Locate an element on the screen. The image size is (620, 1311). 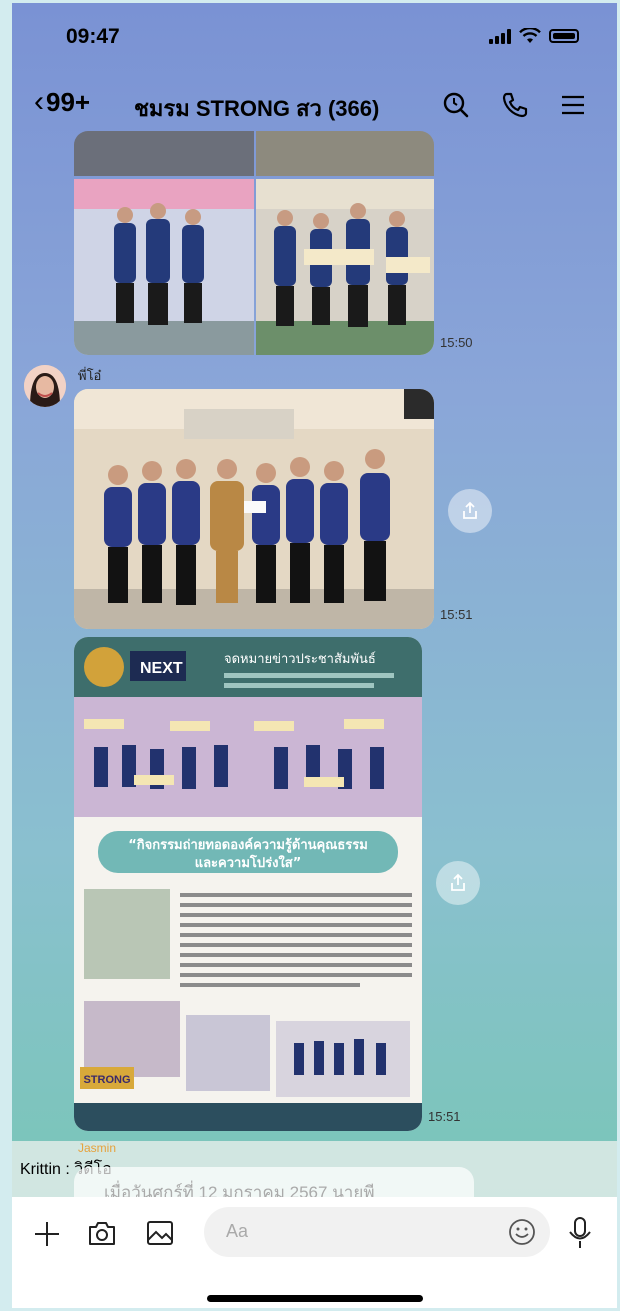
home-indicator is located at coordinates (315, 1298).